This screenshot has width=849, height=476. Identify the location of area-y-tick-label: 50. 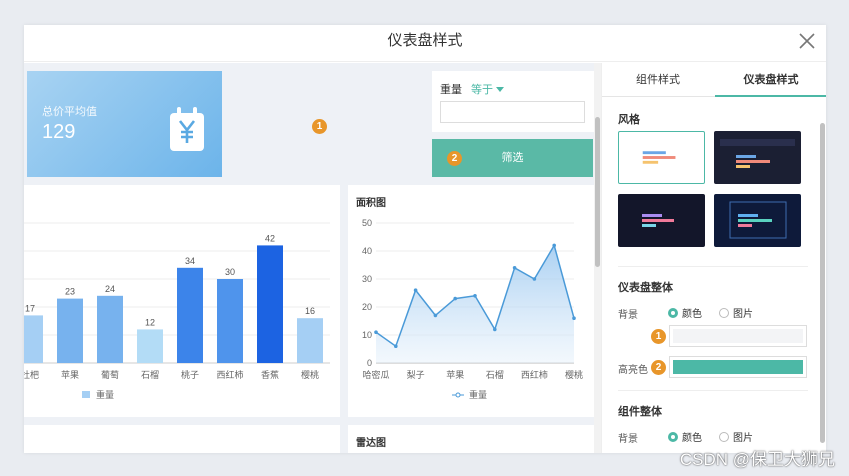
(367, 223).